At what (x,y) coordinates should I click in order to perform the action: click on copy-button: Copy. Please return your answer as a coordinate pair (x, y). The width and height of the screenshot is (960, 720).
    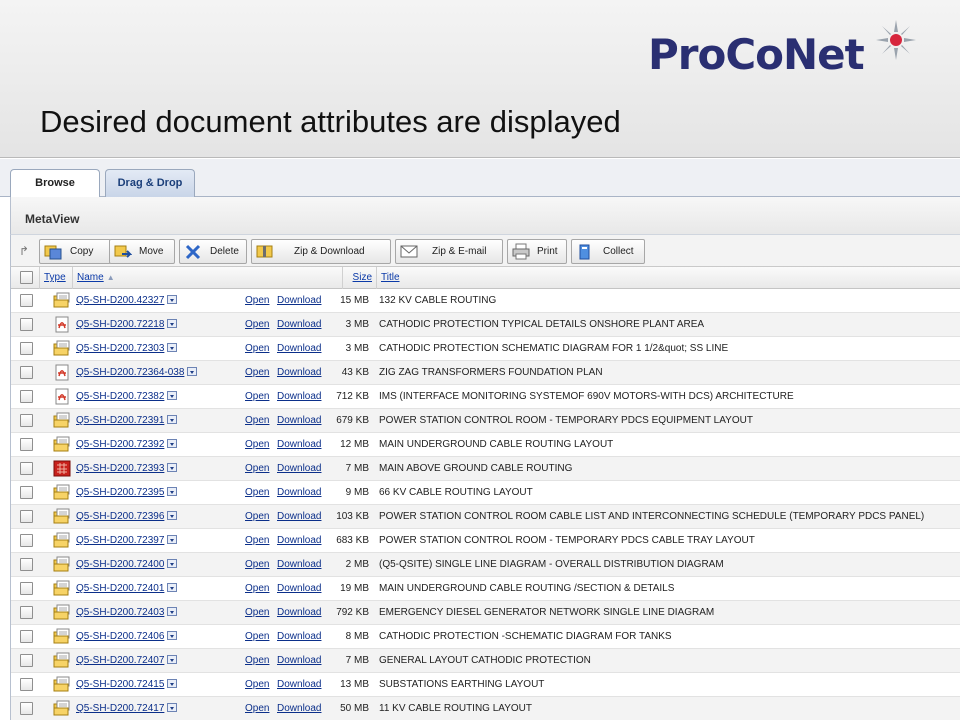
    Looking at the image, I should click on (75, 251).